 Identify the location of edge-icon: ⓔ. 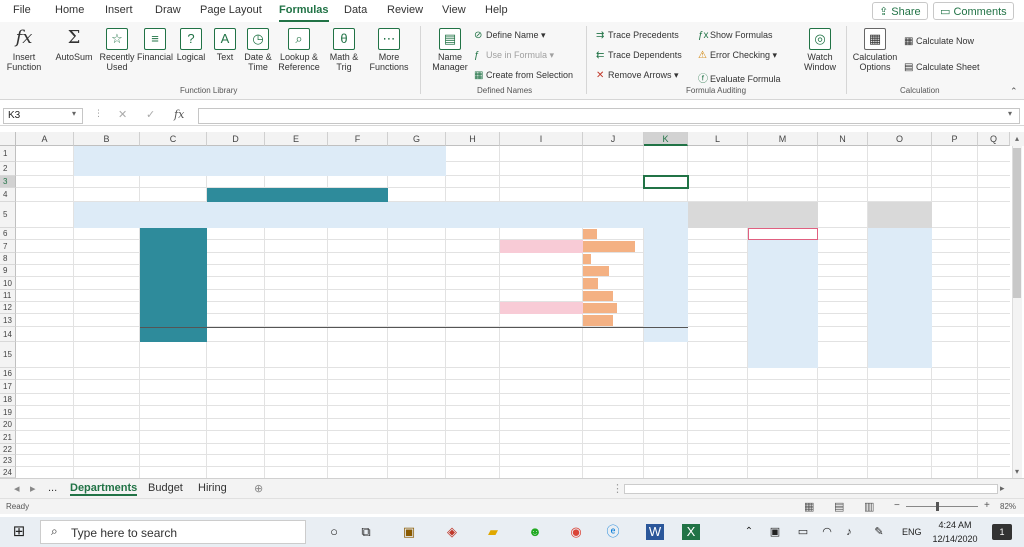
(613, 532).